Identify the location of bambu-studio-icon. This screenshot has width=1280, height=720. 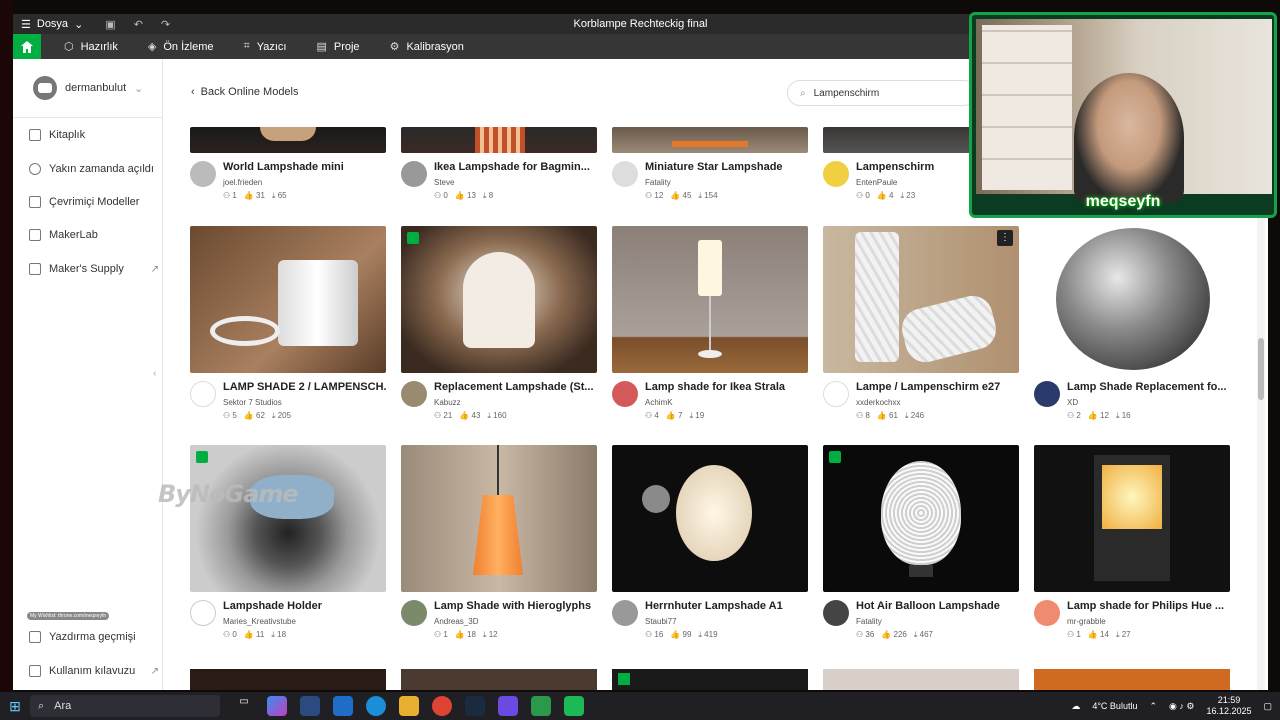
(541, 706).